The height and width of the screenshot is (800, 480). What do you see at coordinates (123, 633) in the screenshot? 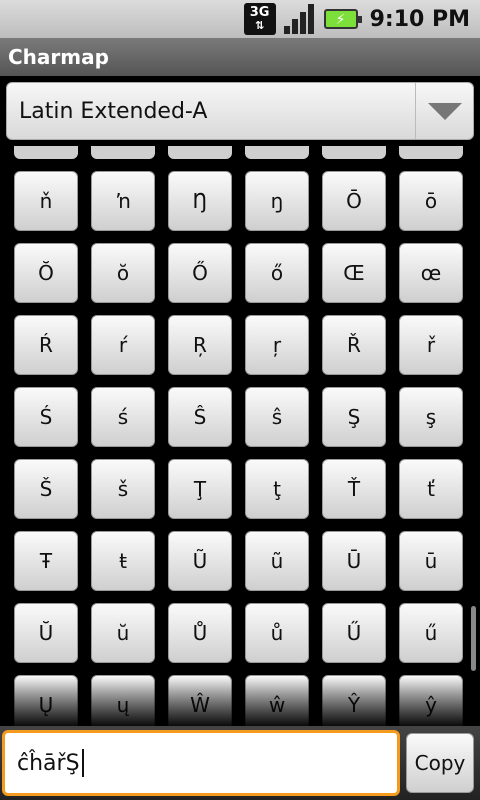
I see `char-key: ŭ` at bounding box center [123, 633].